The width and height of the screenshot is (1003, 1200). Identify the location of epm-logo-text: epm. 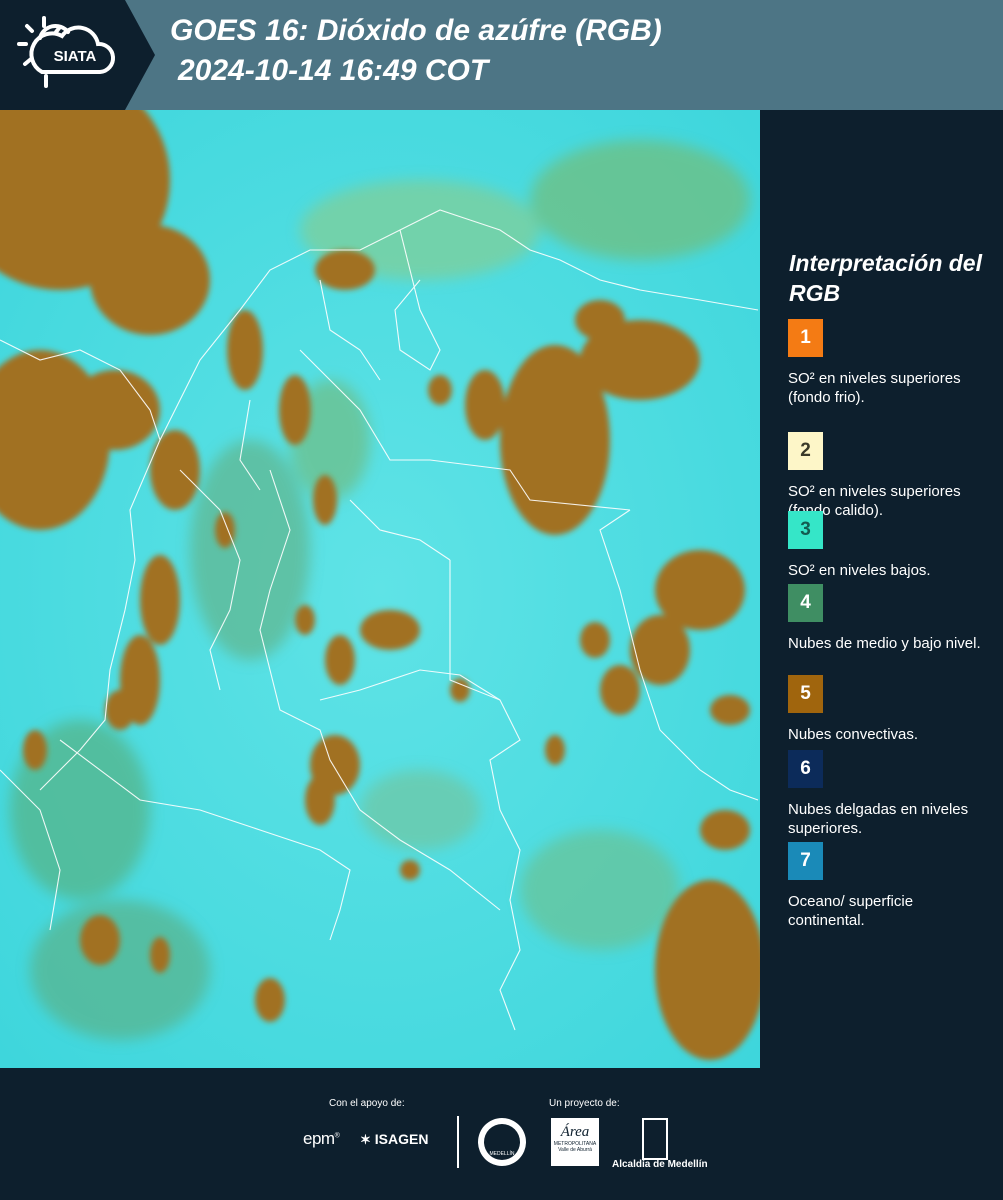
(319, 1138).